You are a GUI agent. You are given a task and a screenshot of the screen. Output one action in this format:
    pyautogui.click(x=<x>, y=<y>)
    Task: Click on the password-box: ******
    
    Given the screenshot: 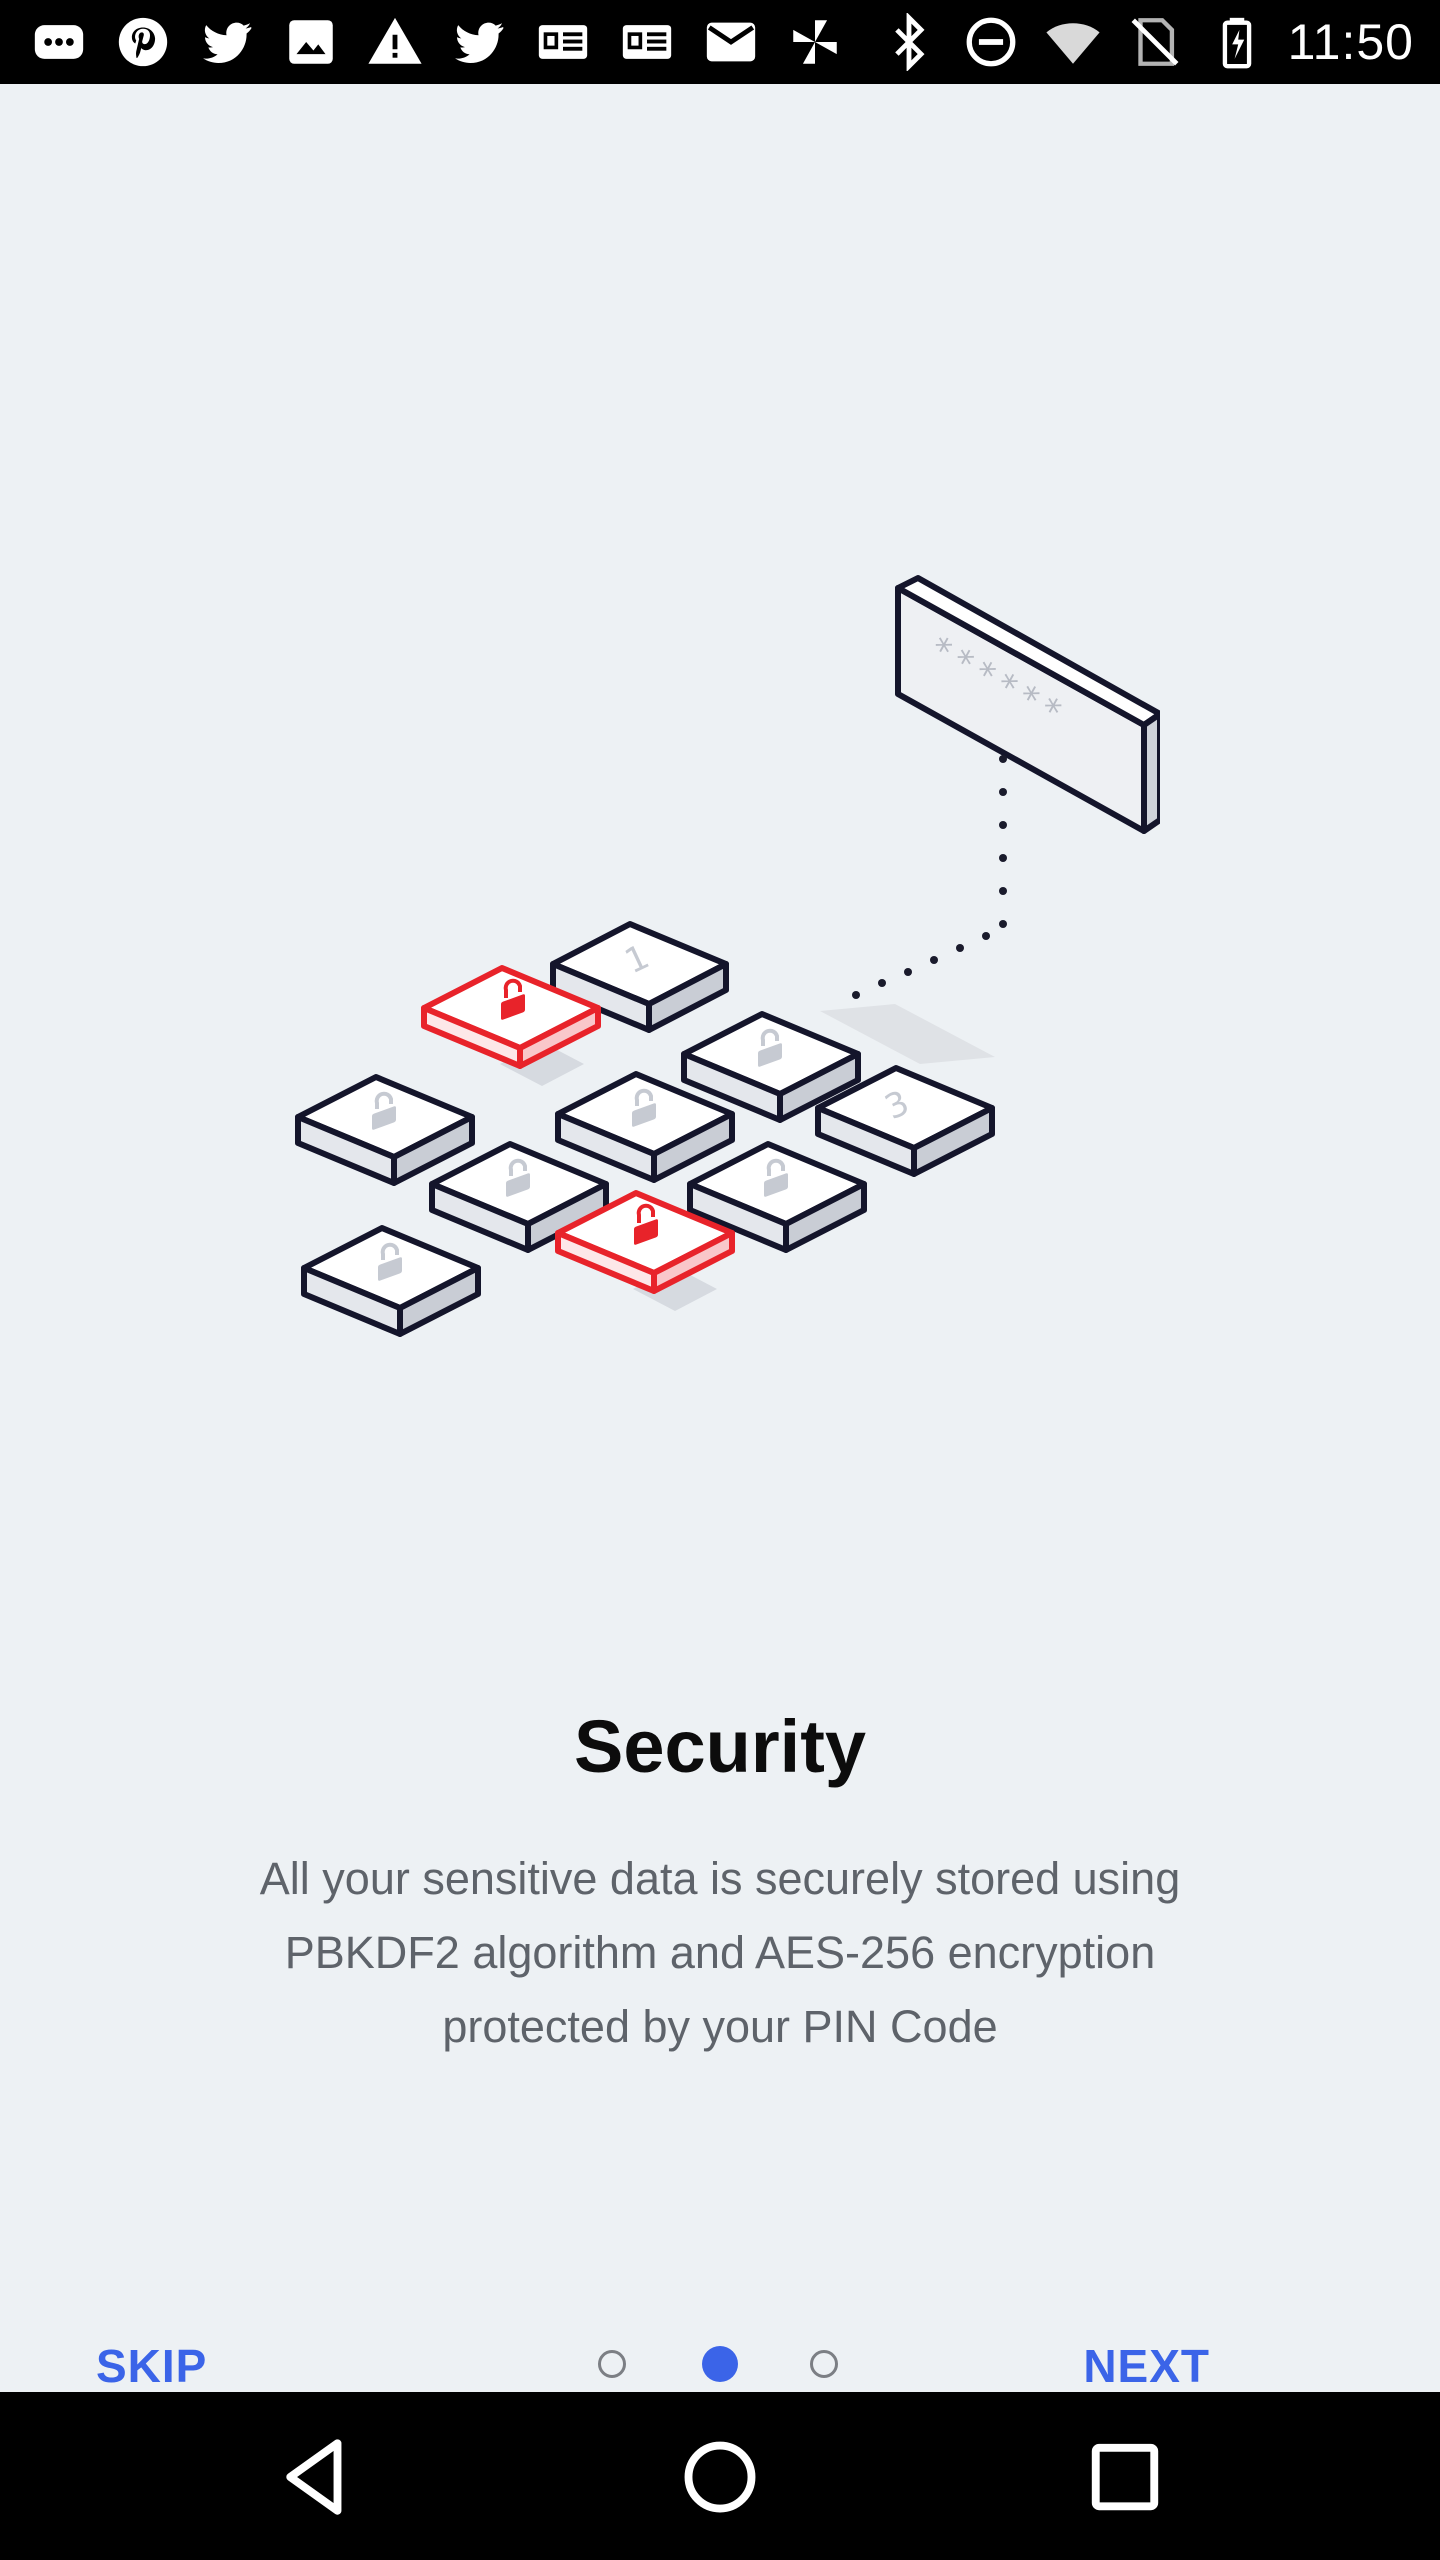 What is the action you would take?
    pyautogui.click(x=990, y=819)
    